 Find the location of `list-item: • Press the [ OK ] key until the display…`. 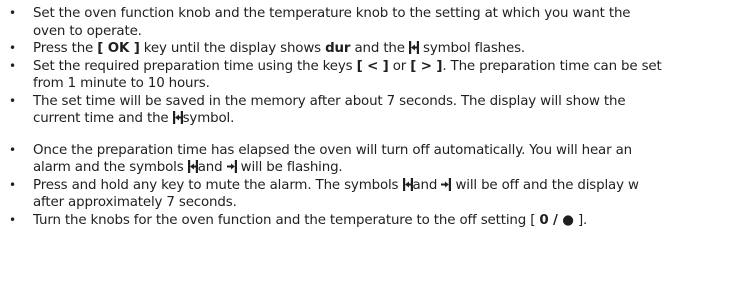

list-item: • Press the [ OK ] key until the display… is located at coordinates (376, 49).